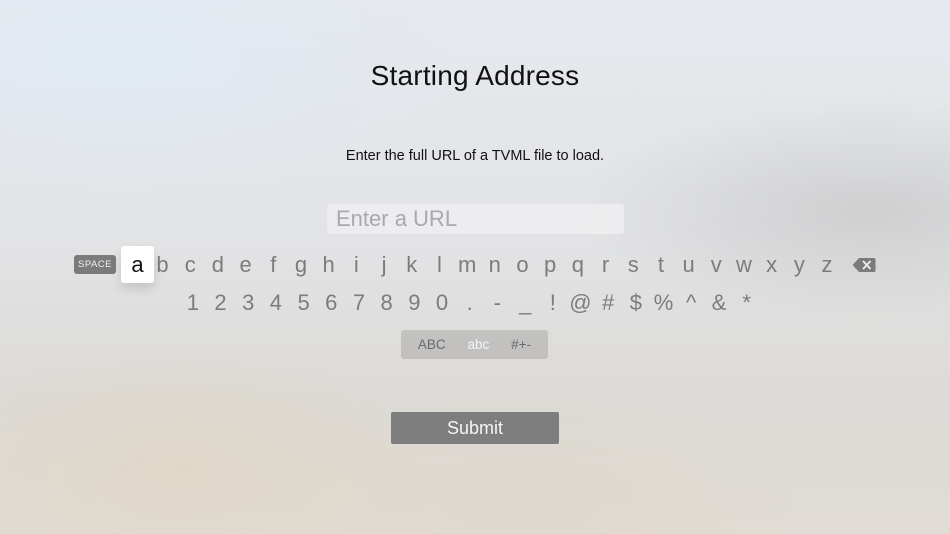  Describe the element at coordinates (331, 303) in the screenshot. I see `key-6: 6` at that location.